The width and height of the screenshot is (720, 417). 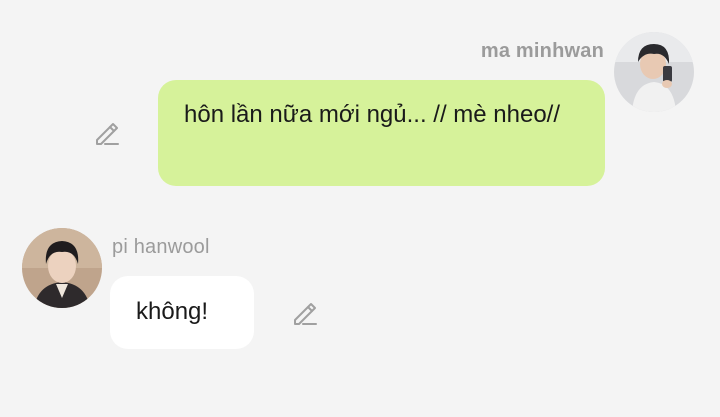 I want to click on message-text: không!, so click(x=172, y=311).